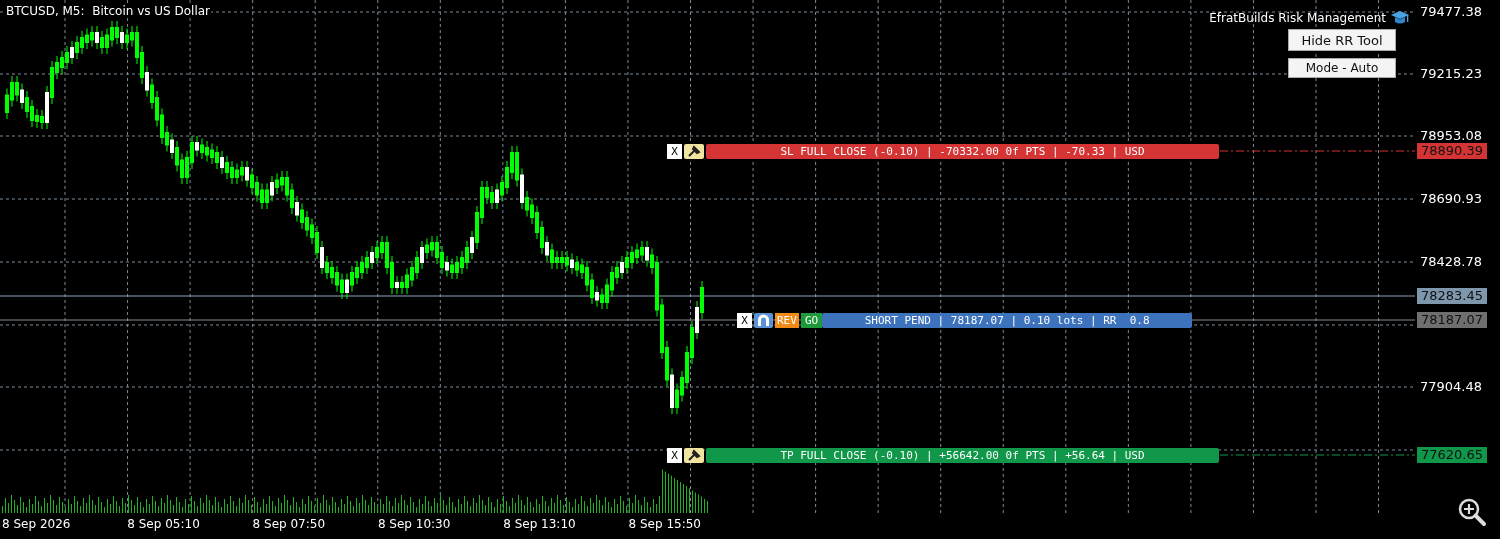  Describe the element at coordinates (1451, 136) in the screenshot. I see `price-axis-label: 78953.08` at that location.